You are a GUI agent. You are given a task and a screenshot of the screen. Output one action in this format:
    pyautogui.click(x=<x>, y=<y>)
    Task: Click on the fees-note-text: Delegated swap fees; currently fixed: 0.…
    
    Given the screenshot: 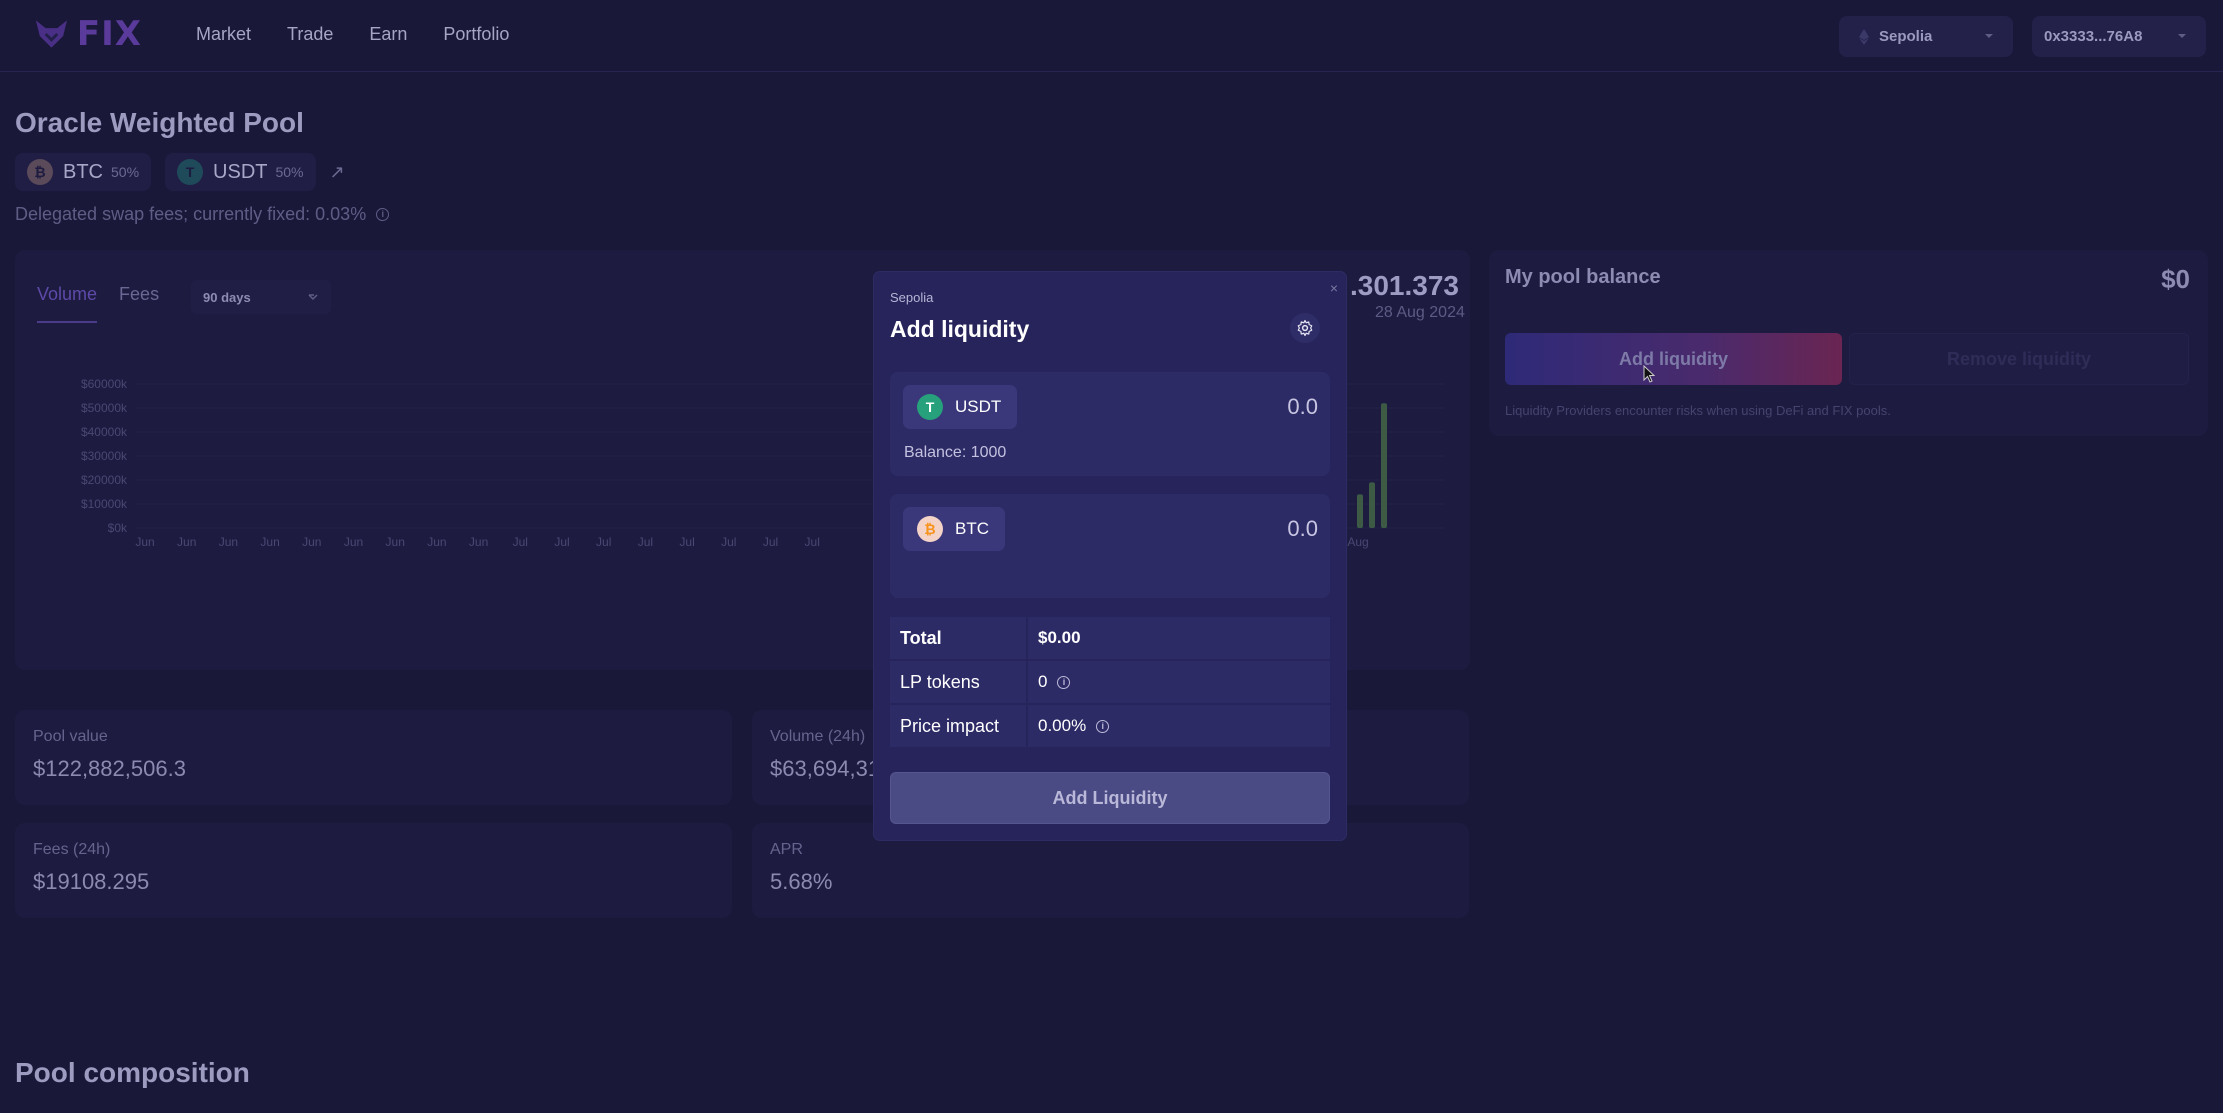 What is the action you would take?
    pyautogui.click(x=191, y=214)
    